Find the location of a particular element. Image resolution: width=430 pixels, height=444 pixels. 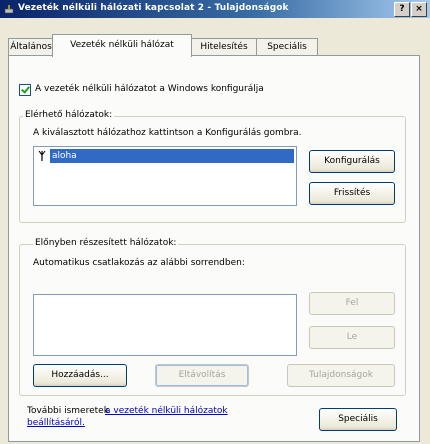

tab-wireless-networks: Vezeték nélküli hálózat is located at coordinates (122, 45).